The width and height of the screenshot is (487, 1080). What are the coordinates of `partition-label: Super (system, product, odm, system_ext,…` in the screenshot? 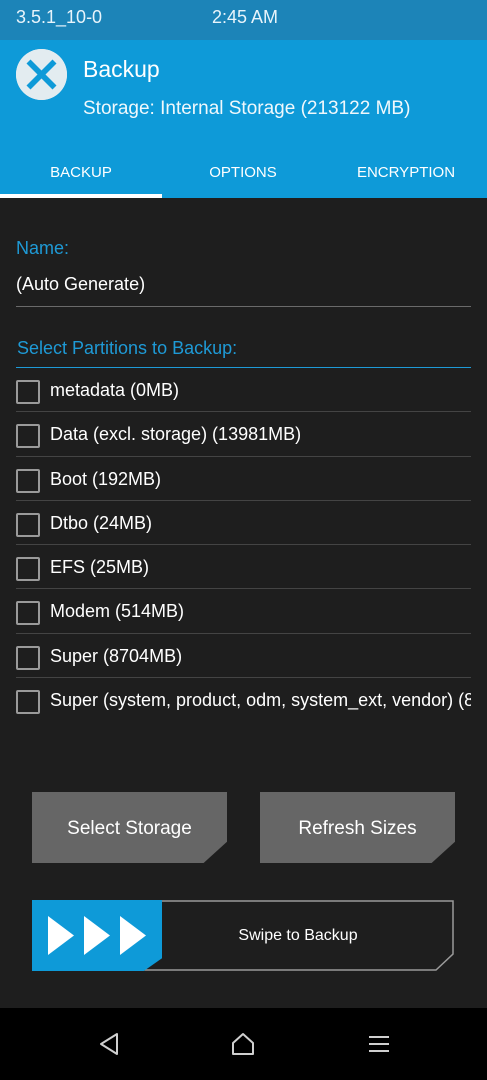 It's located at (260, 700).